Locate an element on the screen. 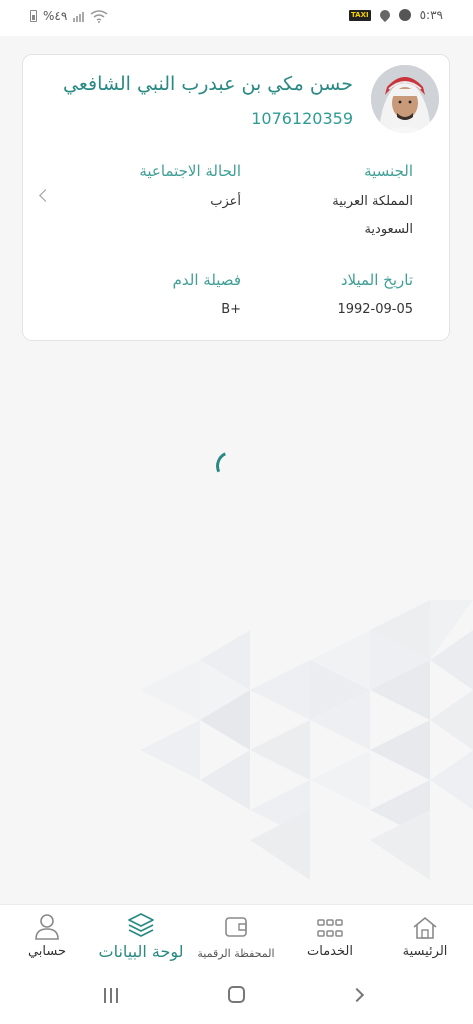 This screenshot has height=1024, width=473. blood-type-value: B+ is located at coordinates (231, 309).